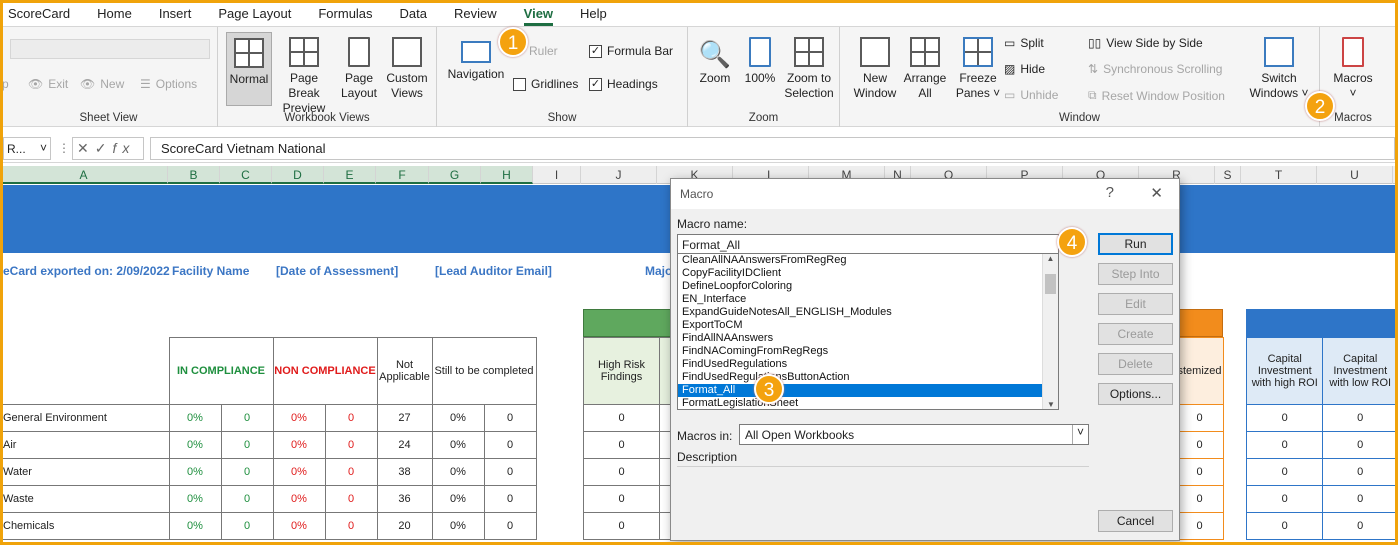  Describe the element at coordinates (1135, 304) in the screenshot. I see `edit-button: Edit` at that location.